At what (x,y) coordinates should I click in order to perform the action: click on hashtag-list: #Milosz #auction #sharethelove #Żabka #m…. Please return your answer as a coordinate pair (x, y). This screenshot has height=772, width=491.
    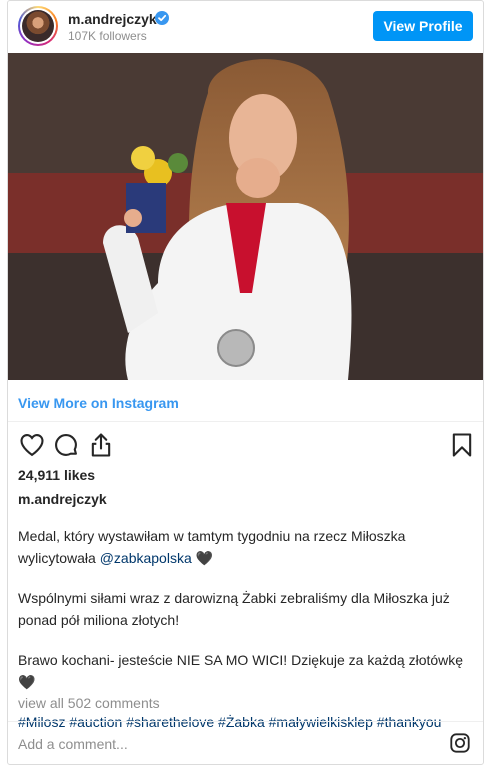
    Looking at the image, I should click on (245, 722).